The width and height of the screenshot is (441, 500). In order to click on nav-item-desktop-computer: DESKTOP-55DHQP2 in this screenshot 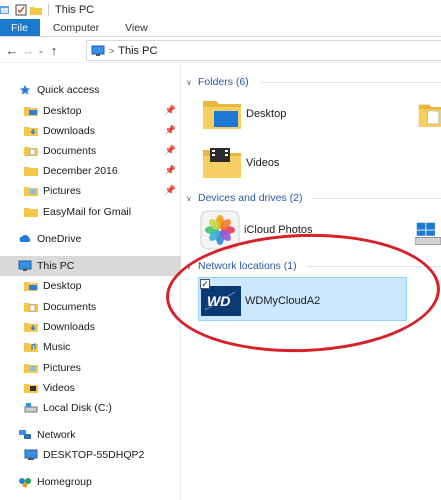, I will do `click(90, 455)`.